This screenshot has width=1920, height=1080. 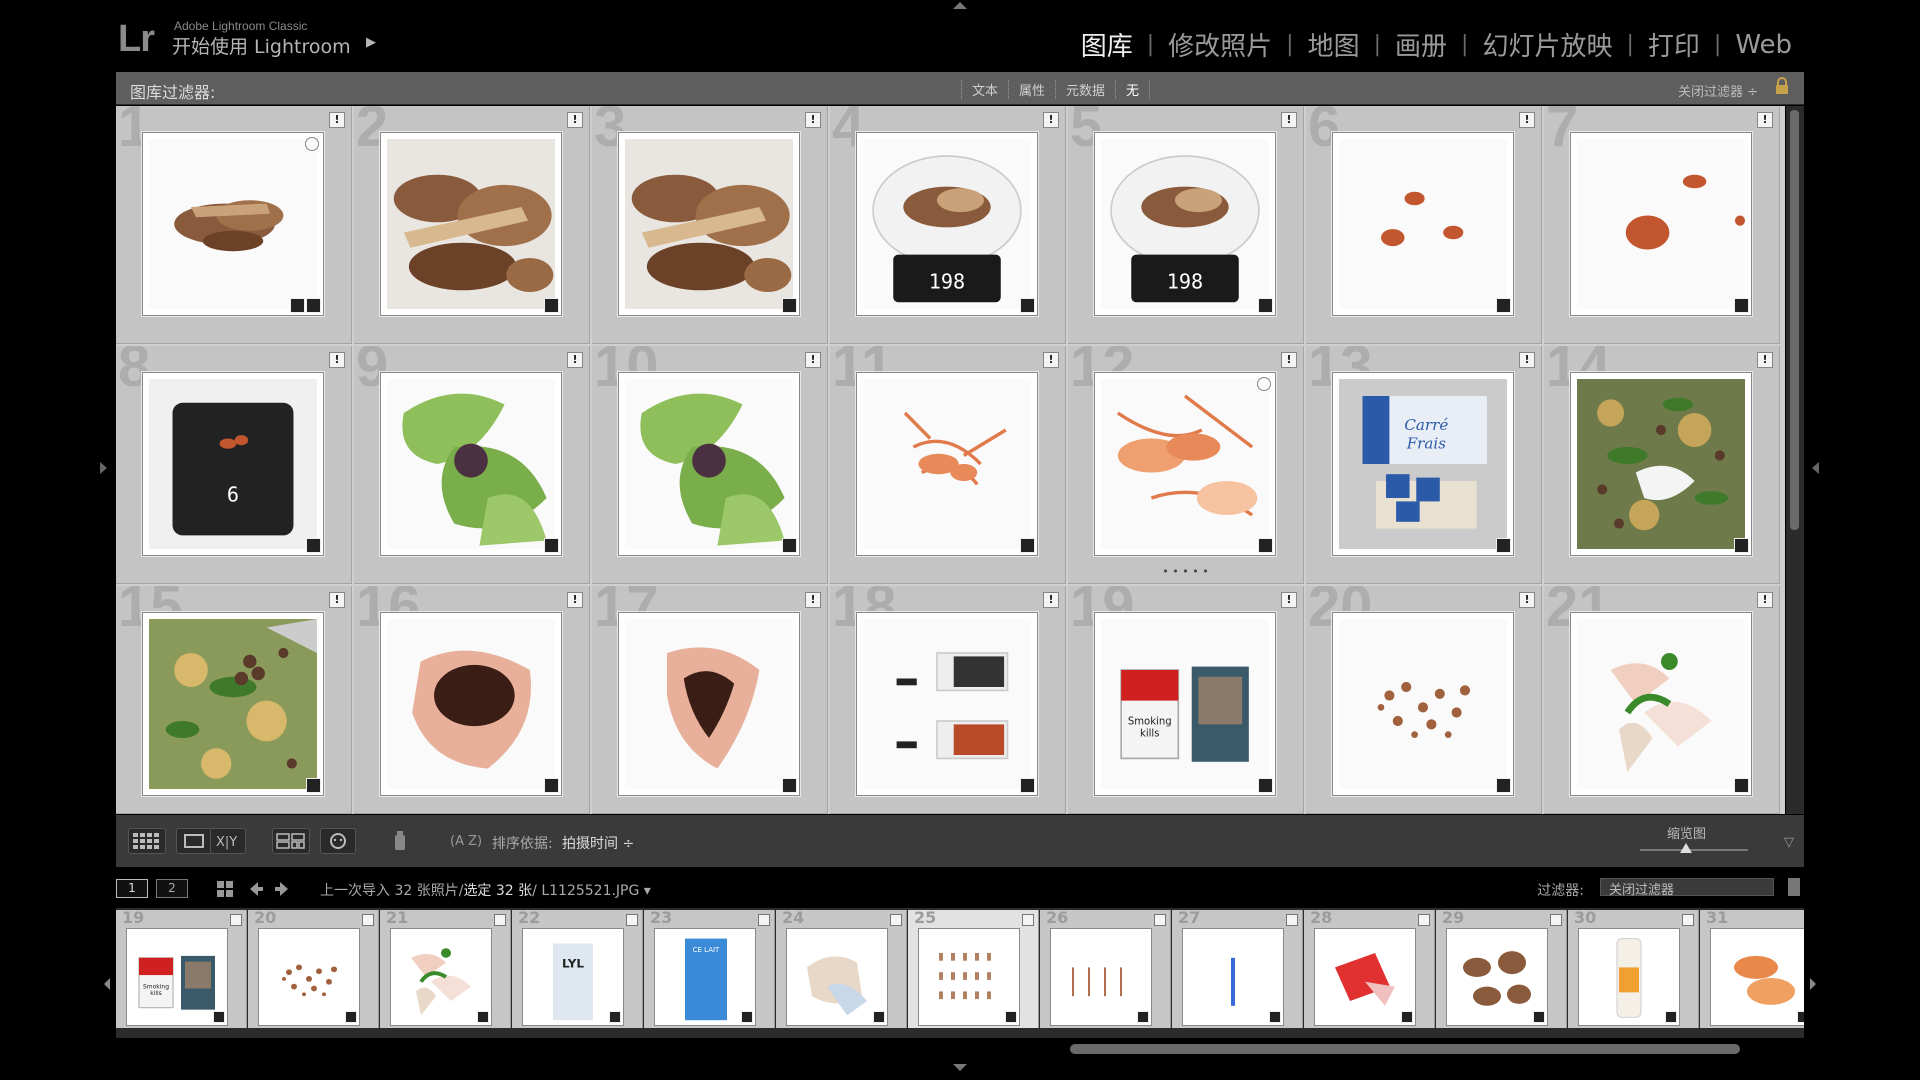 What do you see at coordinates (181, 968) in the screenshot?
I see `filmstrip-cell: 19 Smoking kills` at bounding box center [181, 968].